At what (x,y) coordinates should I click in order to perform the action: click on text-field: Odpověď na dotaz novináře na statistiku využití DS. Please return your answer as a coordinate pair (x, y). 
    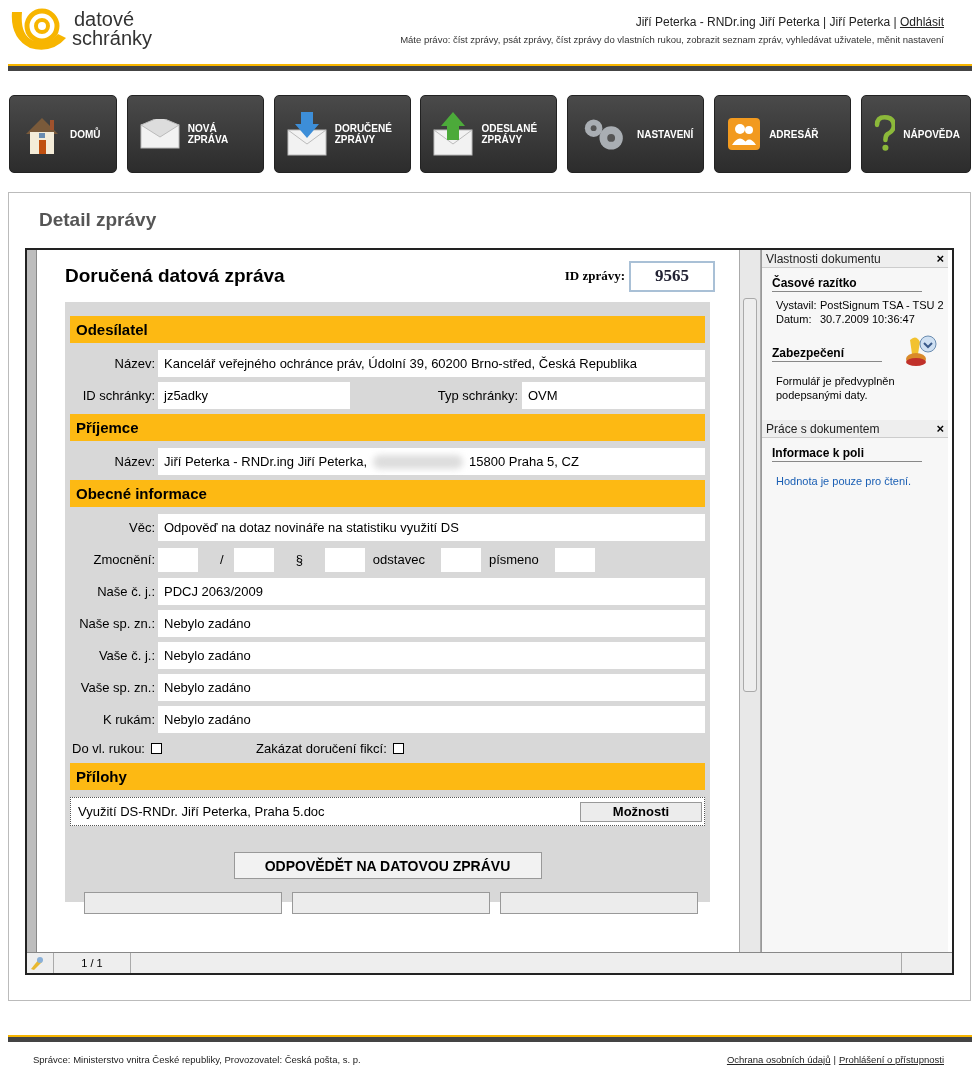
    Looking at the image, I should click on (431, 527).